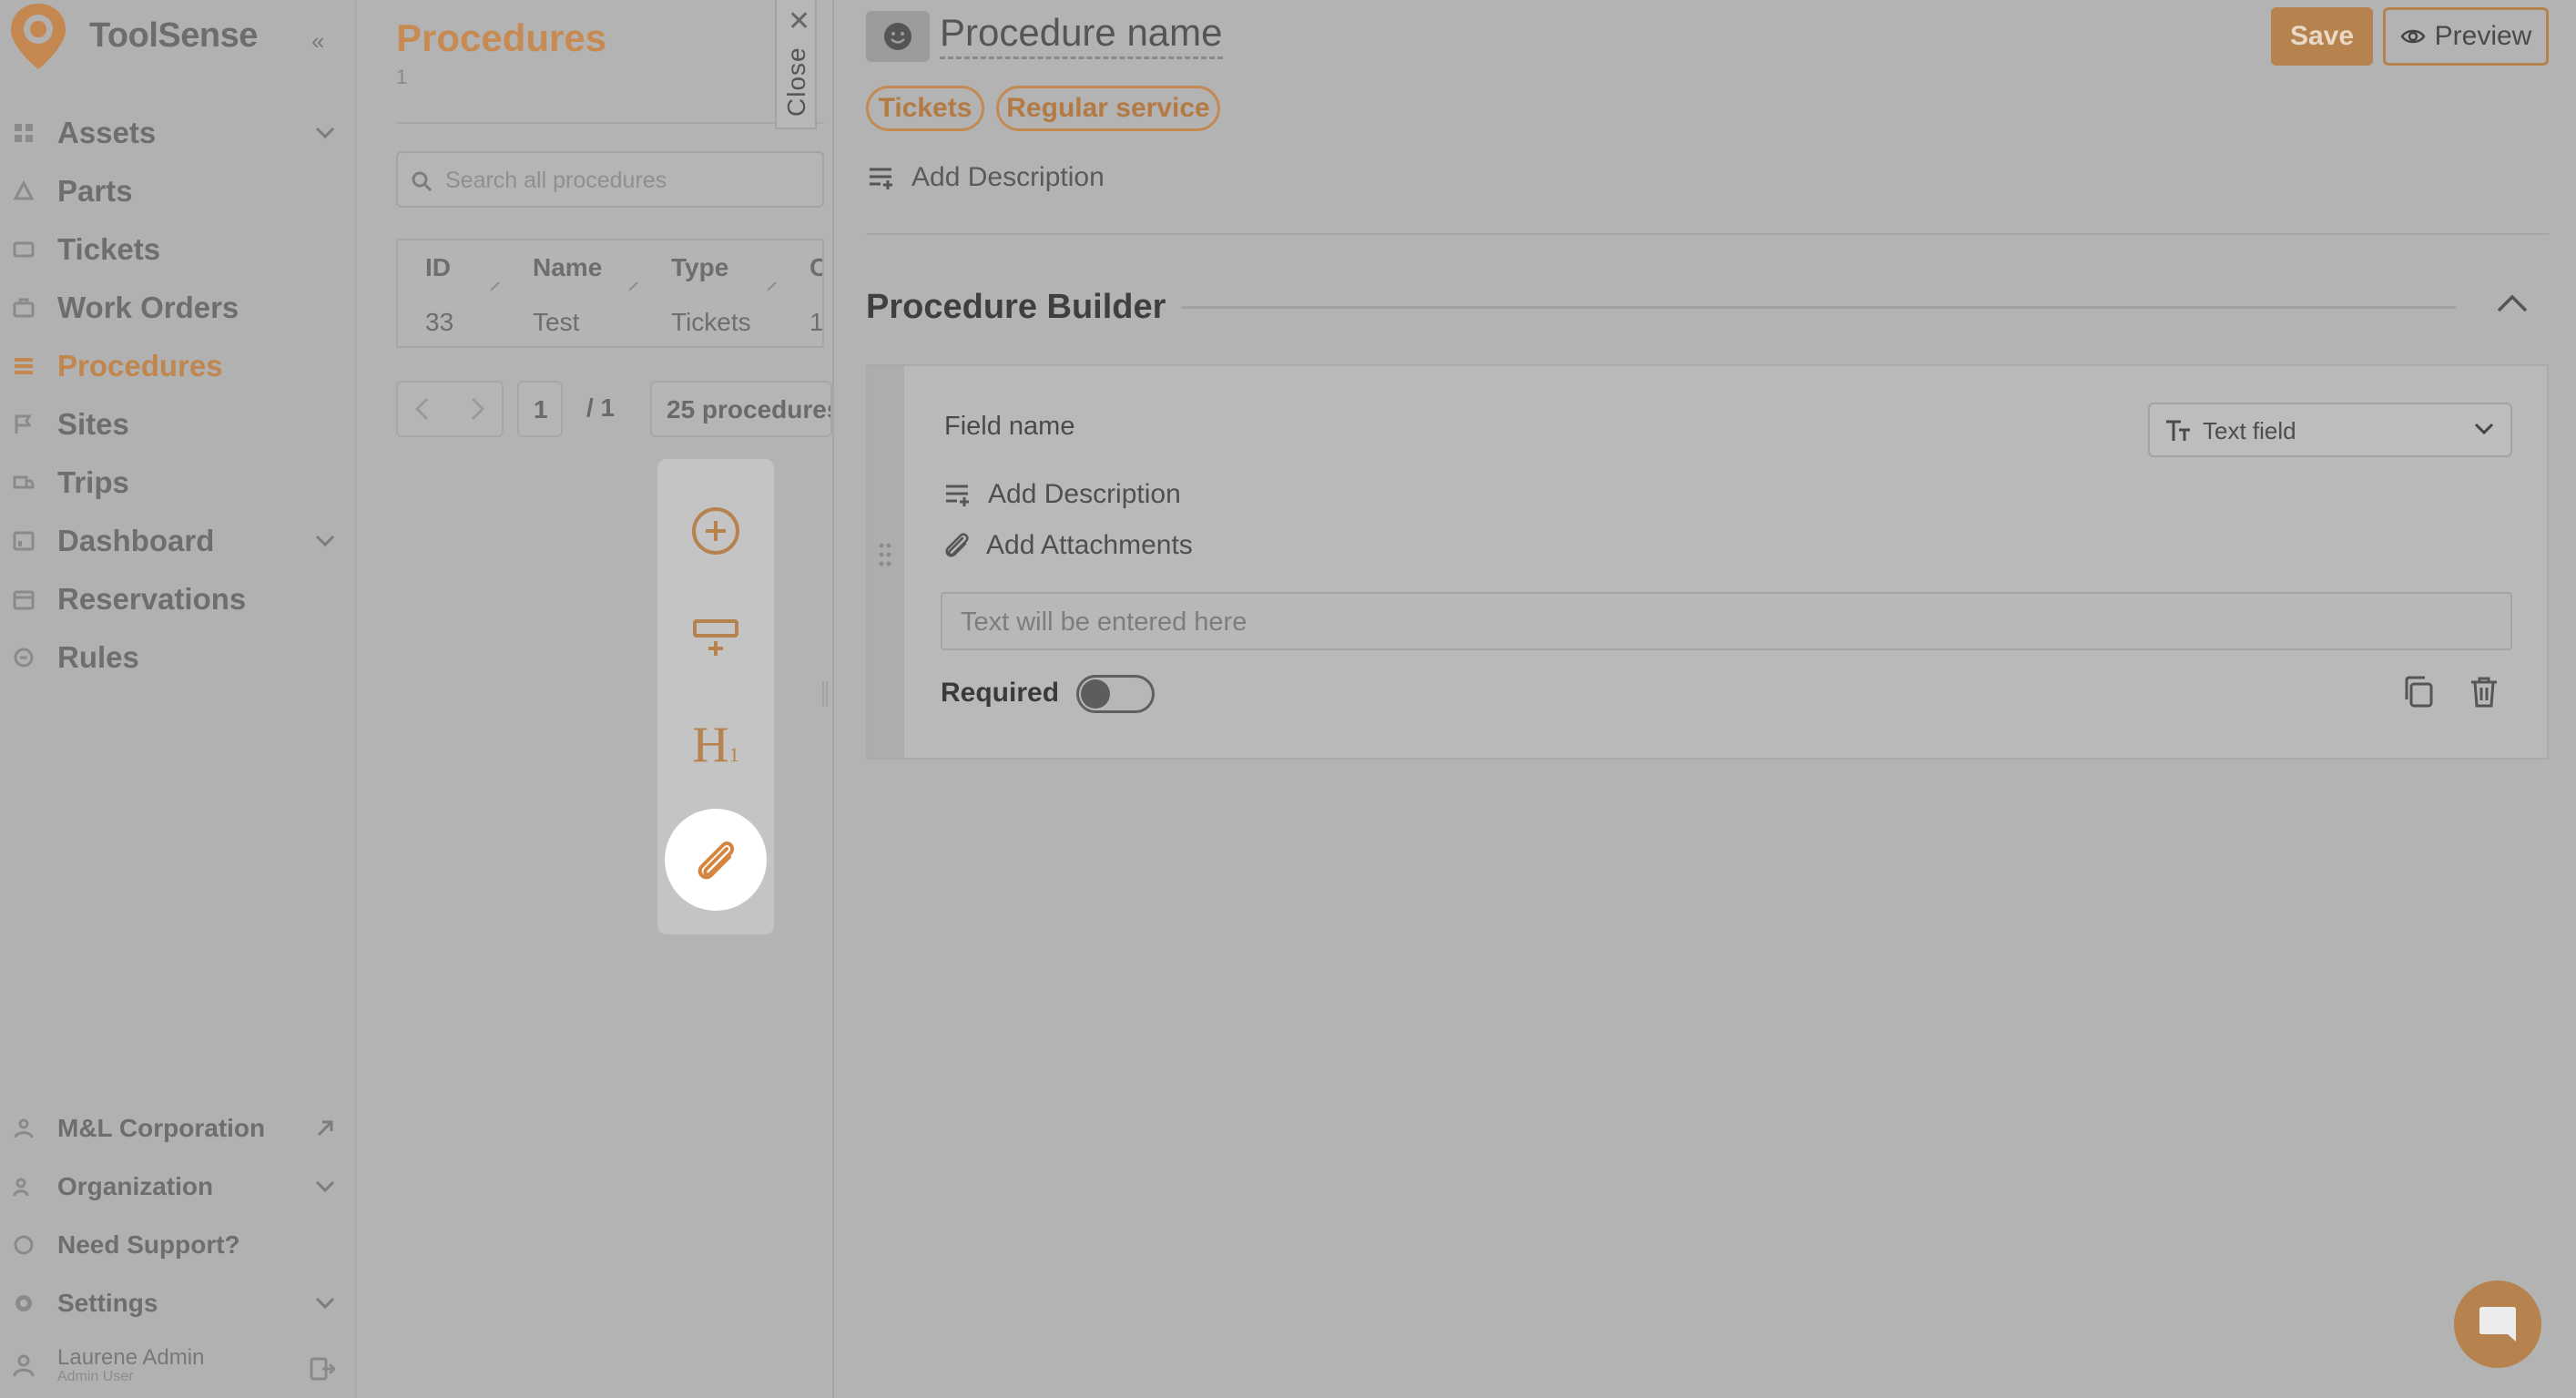 This screenshot has height=1398, width=2576. I want to click on drag-handle, so click(886, 562).